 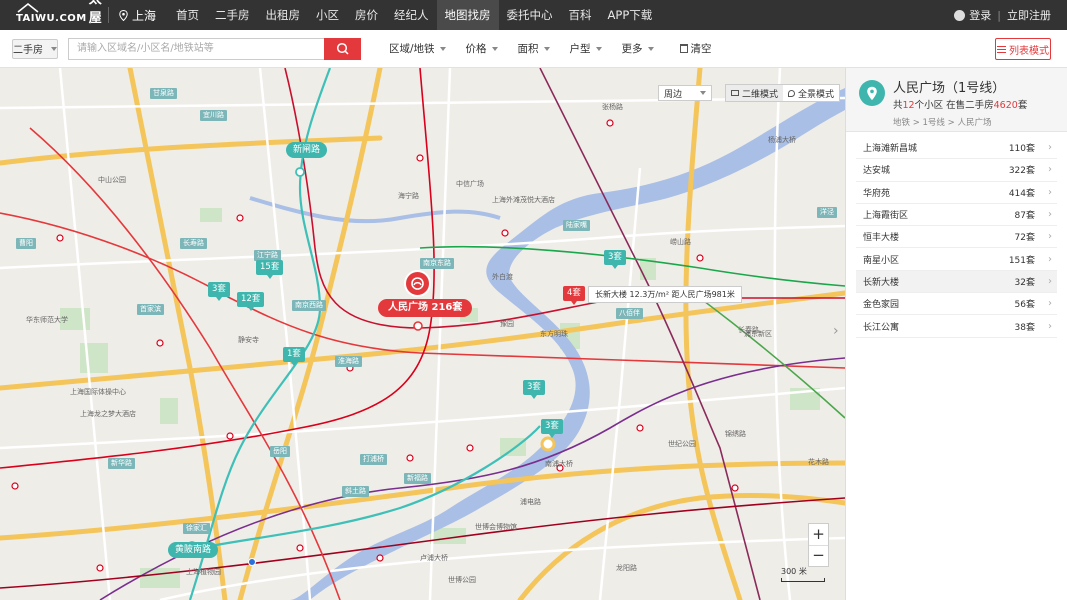 What do you see at coordinates (530, 15) in the screenshot?
I see `nav-entrust: 委托中心` at bounding box center [530, 15].